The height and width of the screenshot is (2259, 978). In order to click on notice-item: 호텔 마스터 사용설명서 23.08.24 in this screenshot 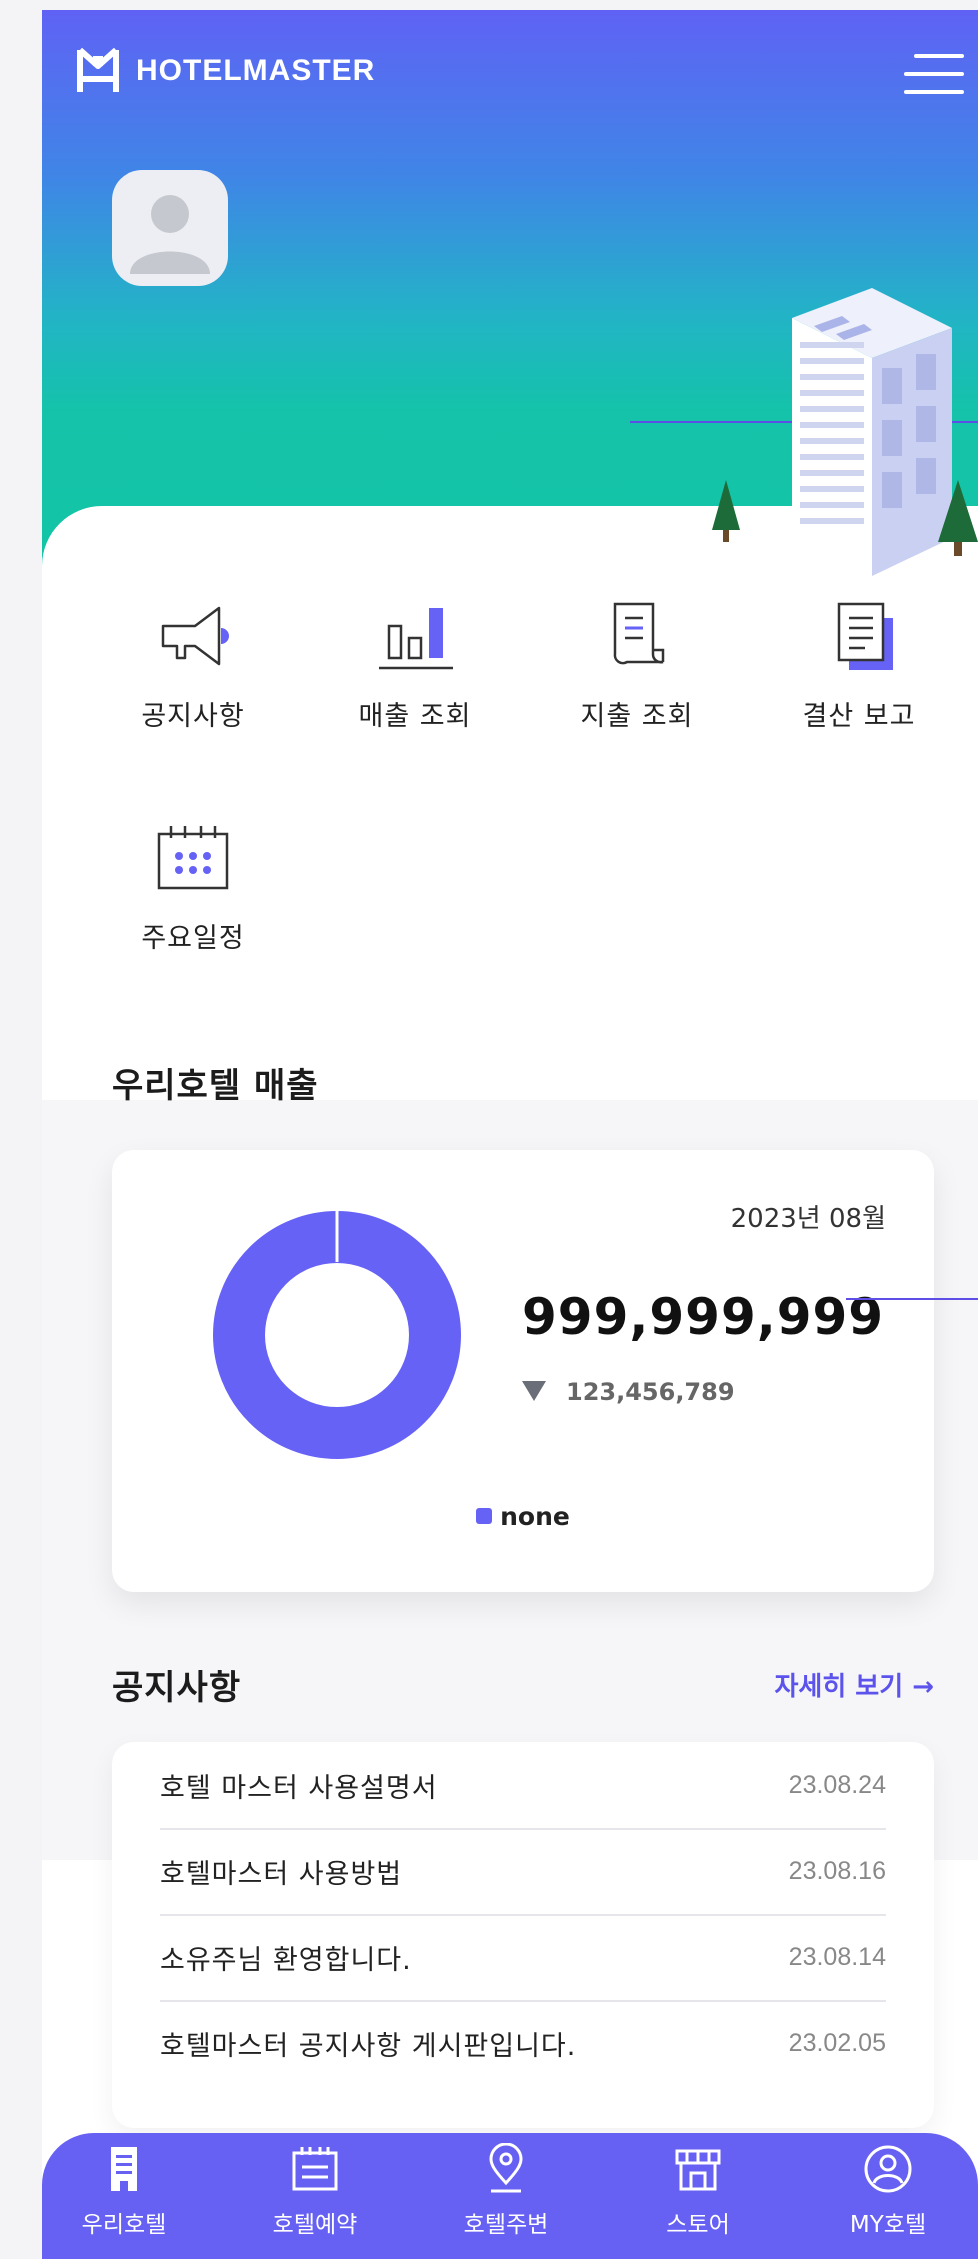, I will do `click(523, 1785)`.